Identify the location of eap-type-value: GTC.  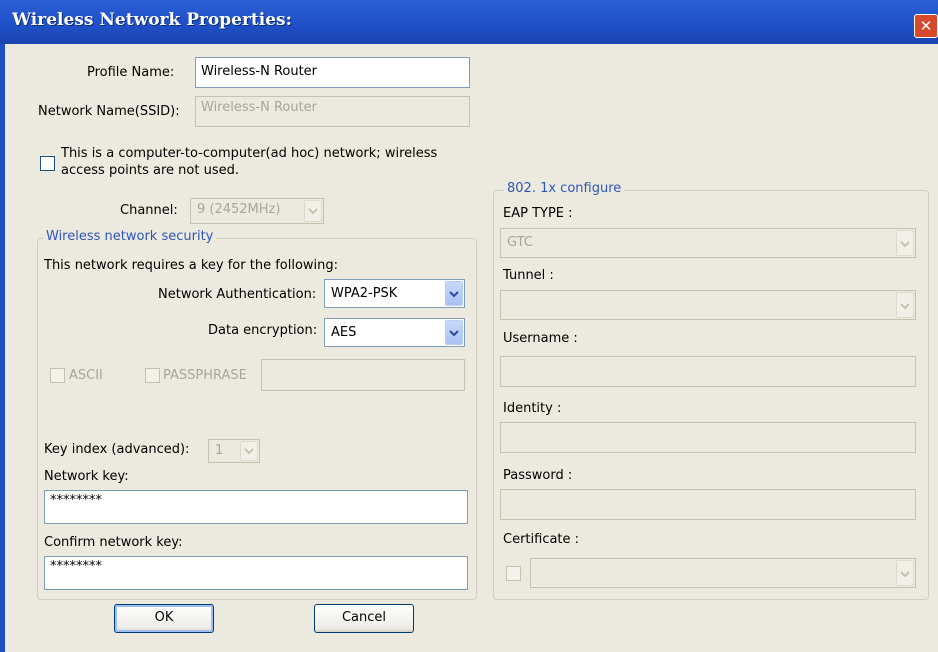
(520, 242).